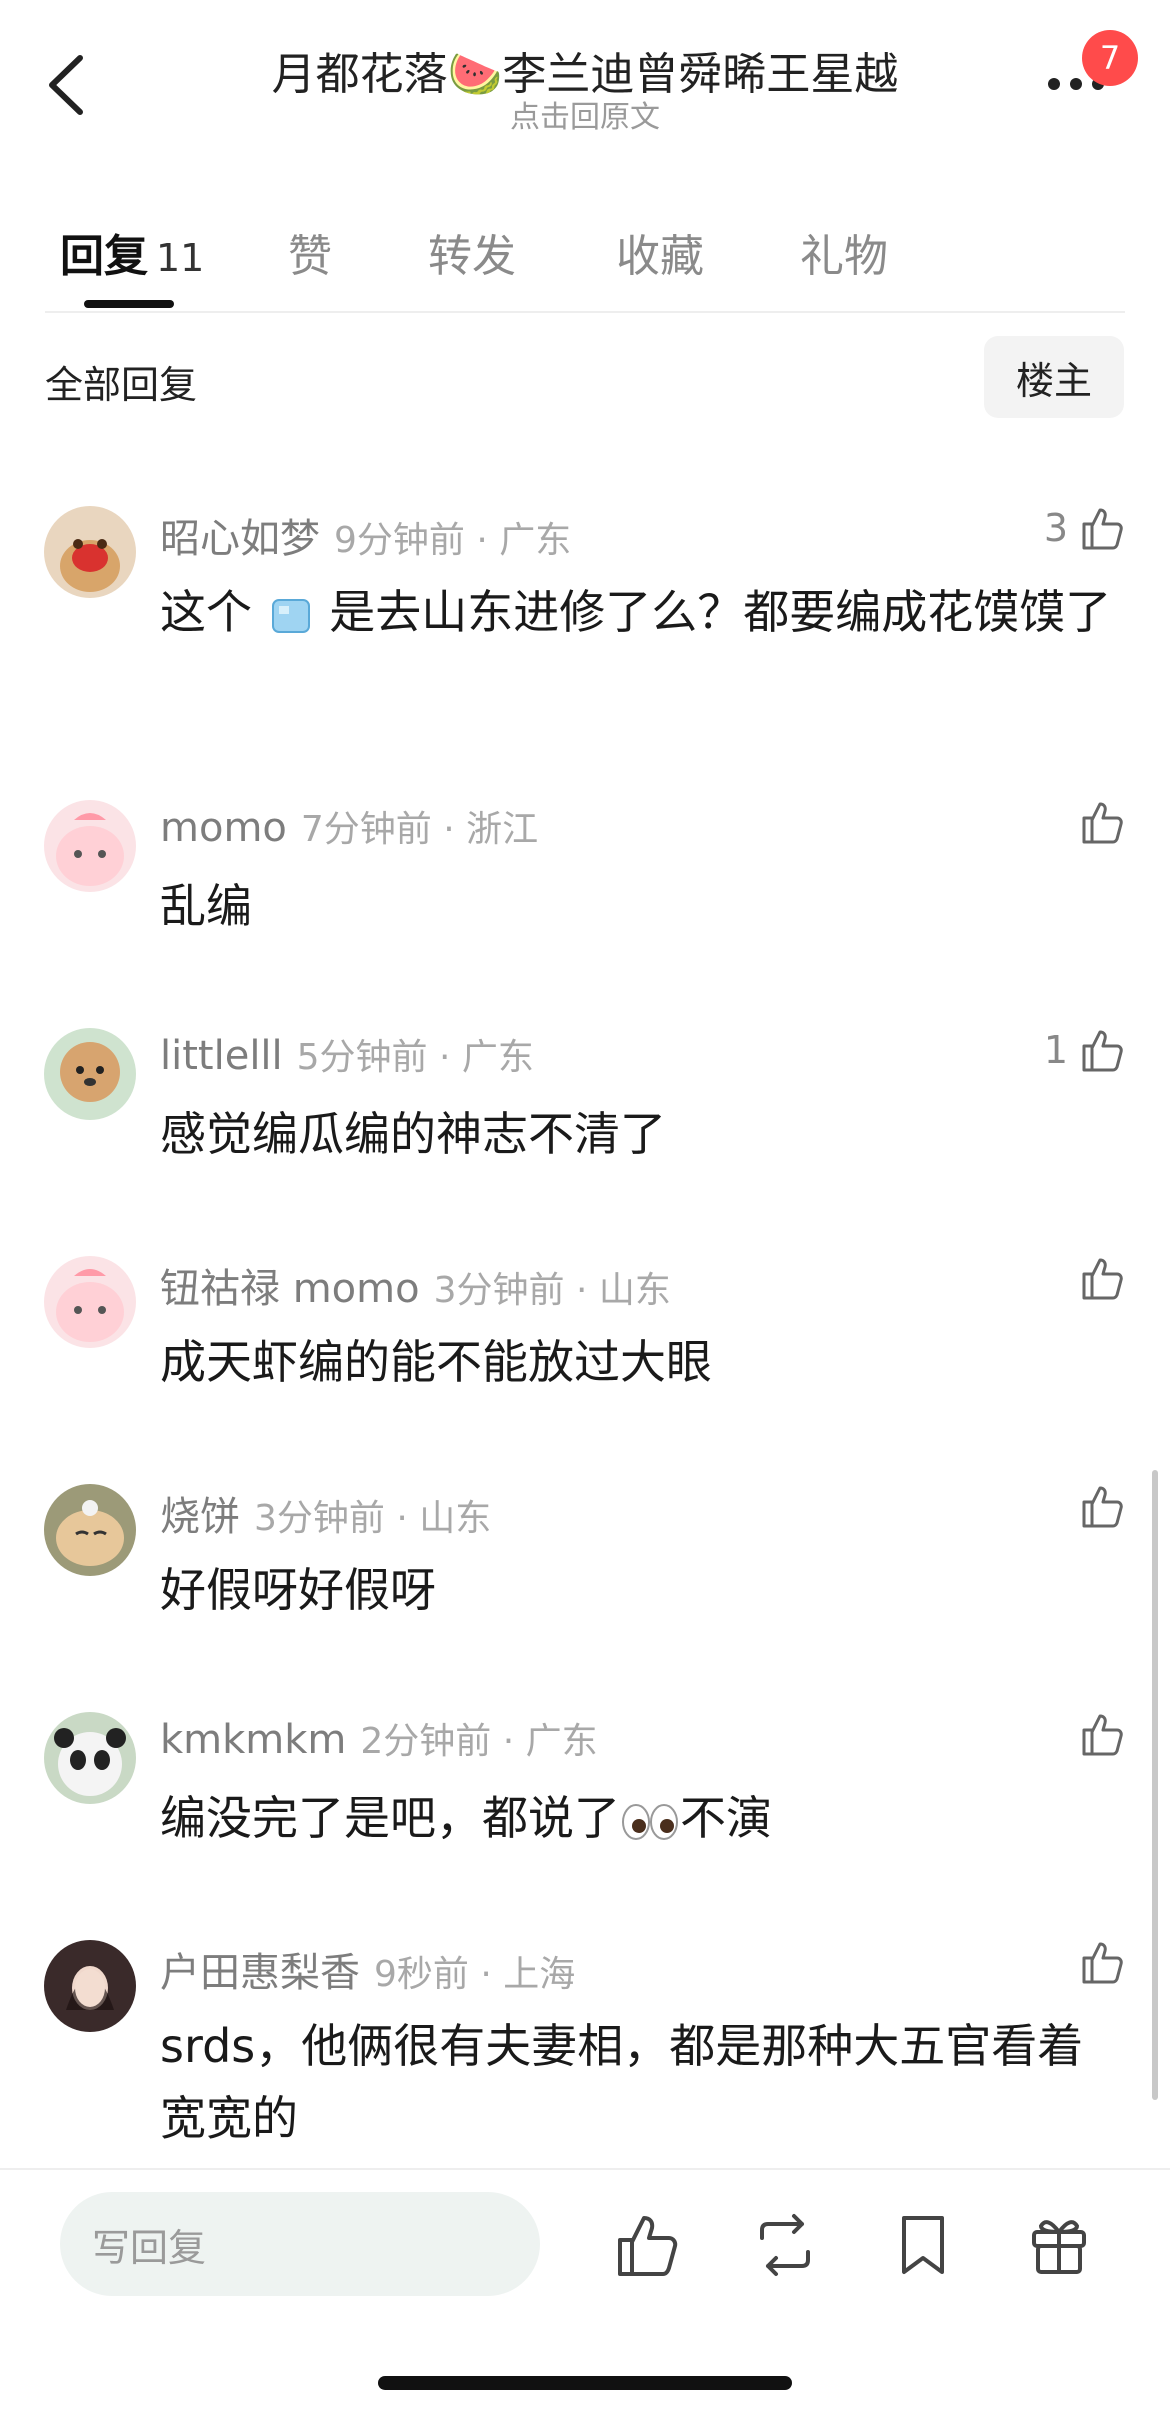 The image size is (1170, 2414). What do you see at coordinates (1055, 528) in the screenshot?
I see `like-count: 3` at bounding box center [1055, 528].